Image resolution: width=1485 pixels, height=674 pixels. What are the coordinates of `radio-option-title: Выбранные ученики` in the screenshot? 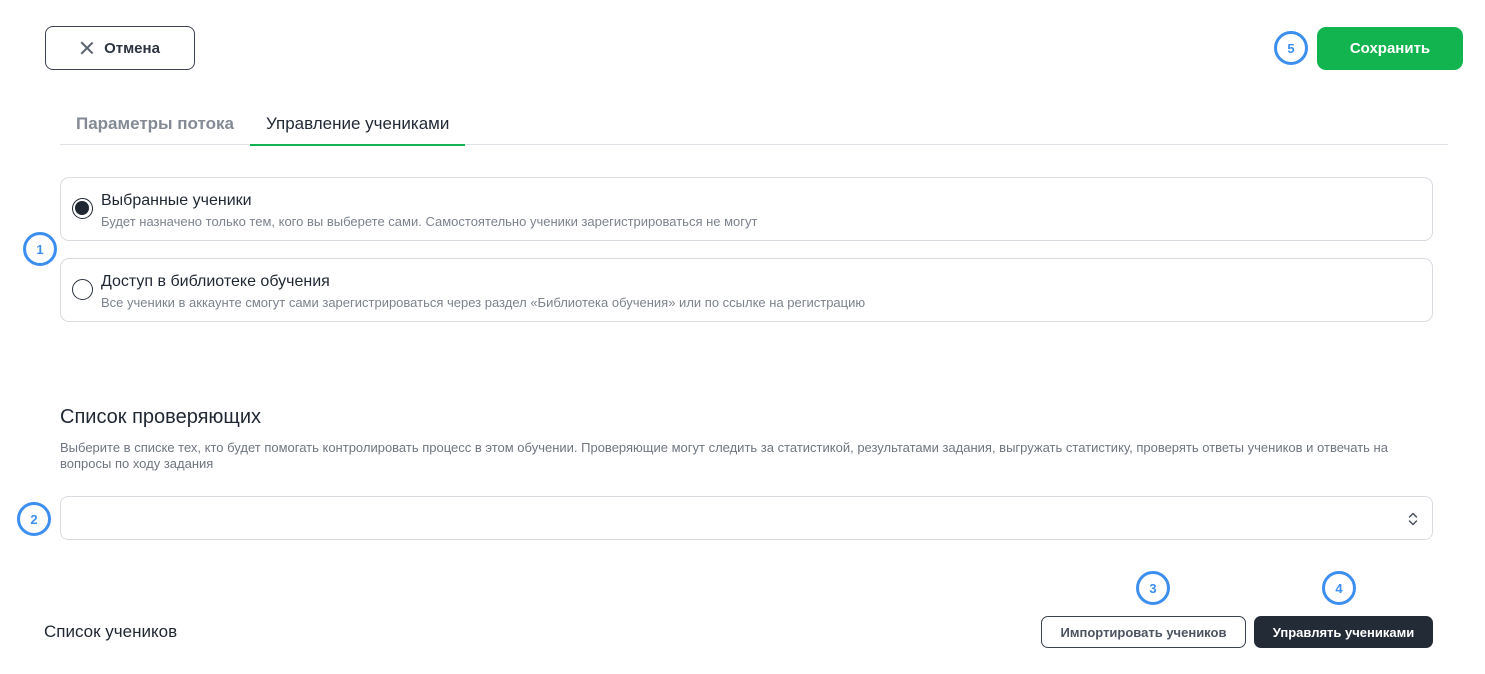 It's located at (176, 200).